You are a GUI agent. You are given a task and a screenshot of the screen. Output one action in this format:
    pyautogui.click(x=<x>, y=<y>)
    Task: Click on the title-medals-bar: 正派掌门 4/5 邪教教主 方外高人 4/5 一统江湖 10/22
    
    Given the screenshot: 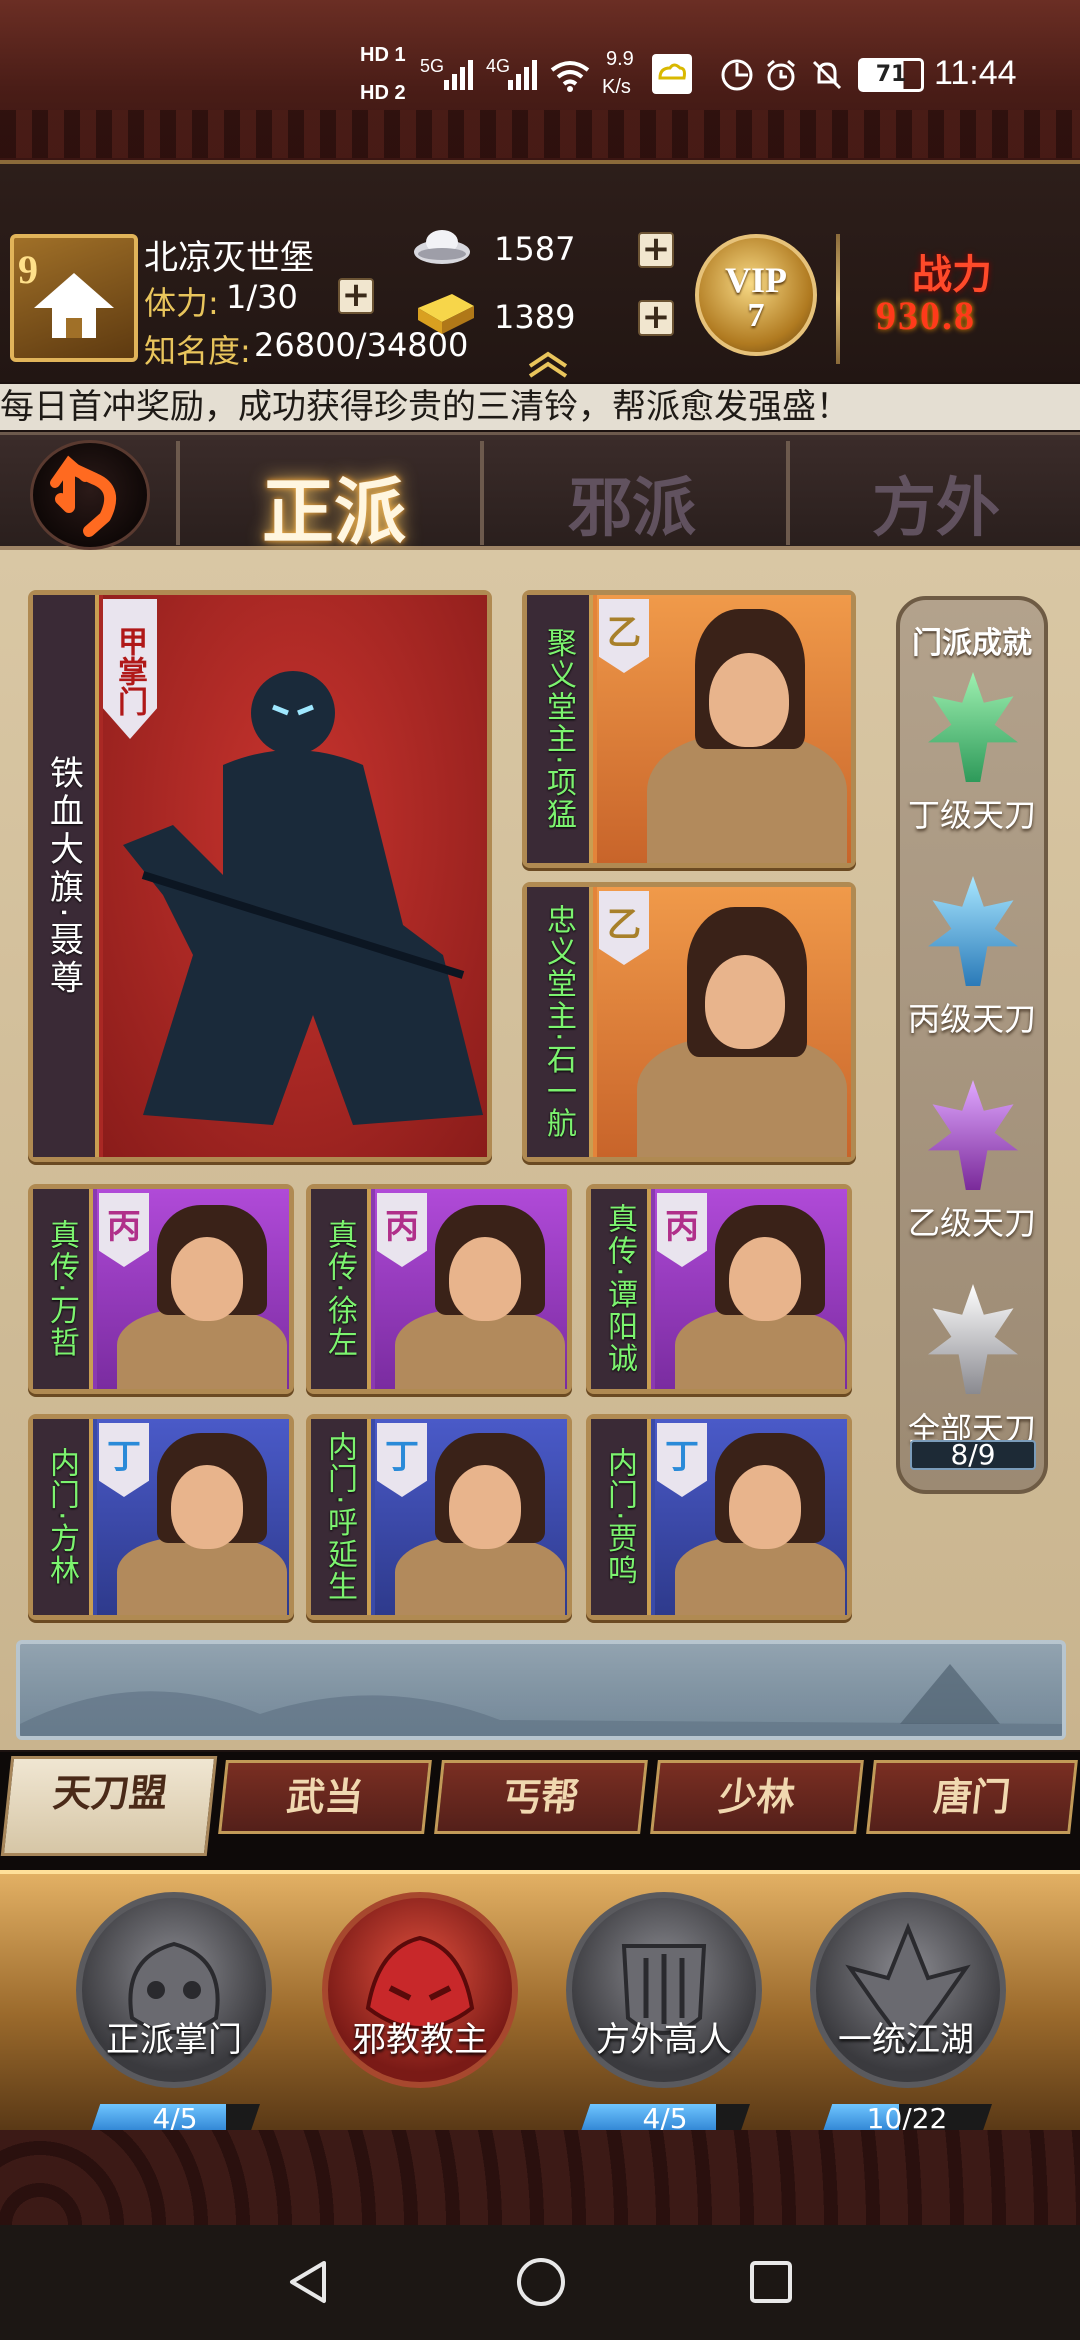 What is the action you would take?
    pyautogui.click(x=540, y=2002)
    